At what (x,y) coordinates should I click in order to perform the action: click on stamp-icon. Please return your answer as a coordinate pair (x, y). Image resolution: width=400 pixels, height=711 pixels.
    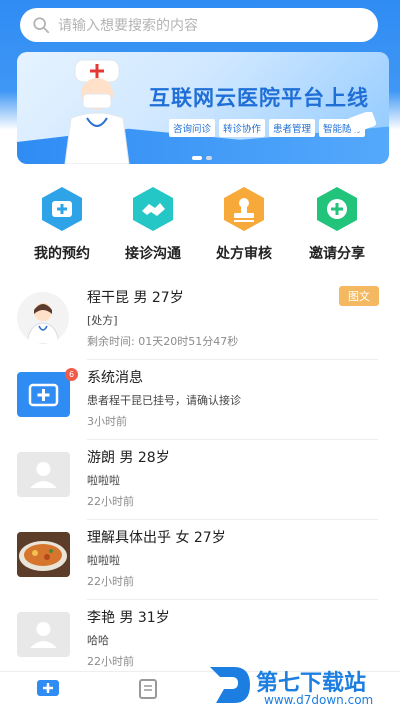
    Looking at the image, I should click on (244, 209).